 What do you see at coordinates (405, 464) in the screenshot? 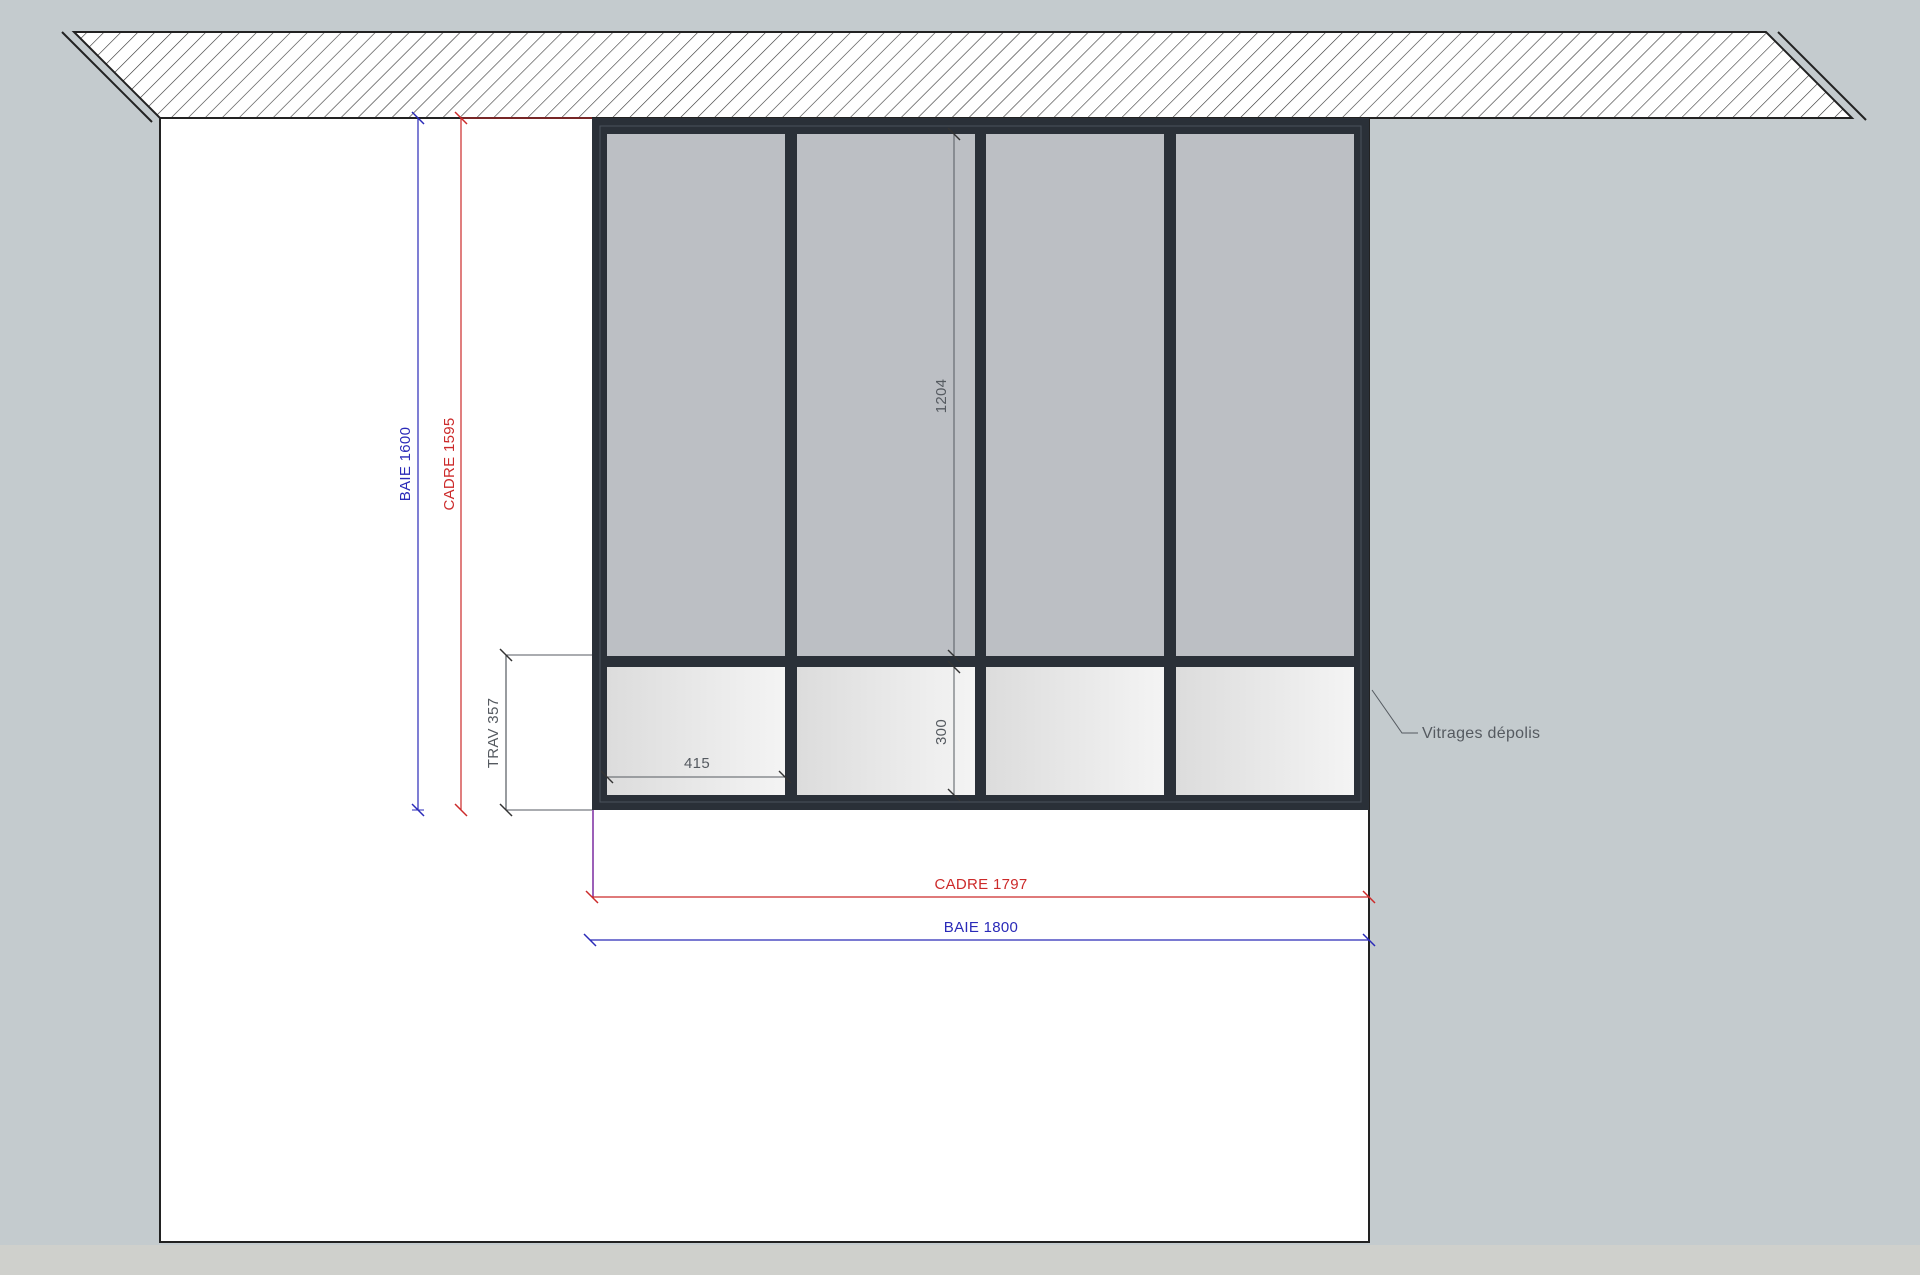
I see `label-baie-height: BAIE 1600` at bounding box center [405, 464].